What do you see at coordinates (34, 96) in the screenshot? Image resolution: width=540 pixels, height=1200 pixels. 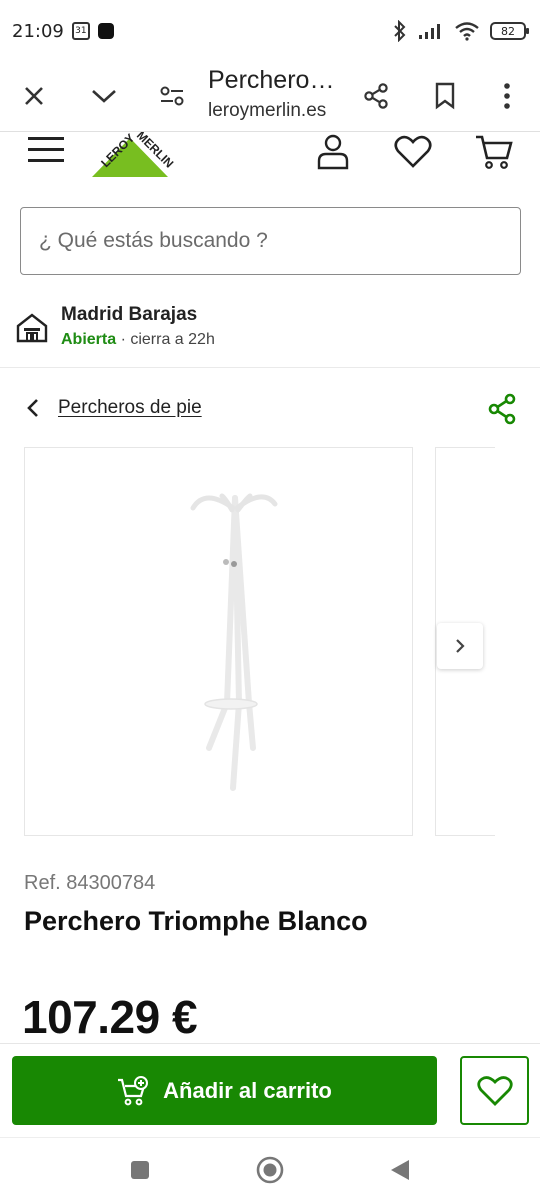 I see `close-icon` at bounding box center [34, 96].